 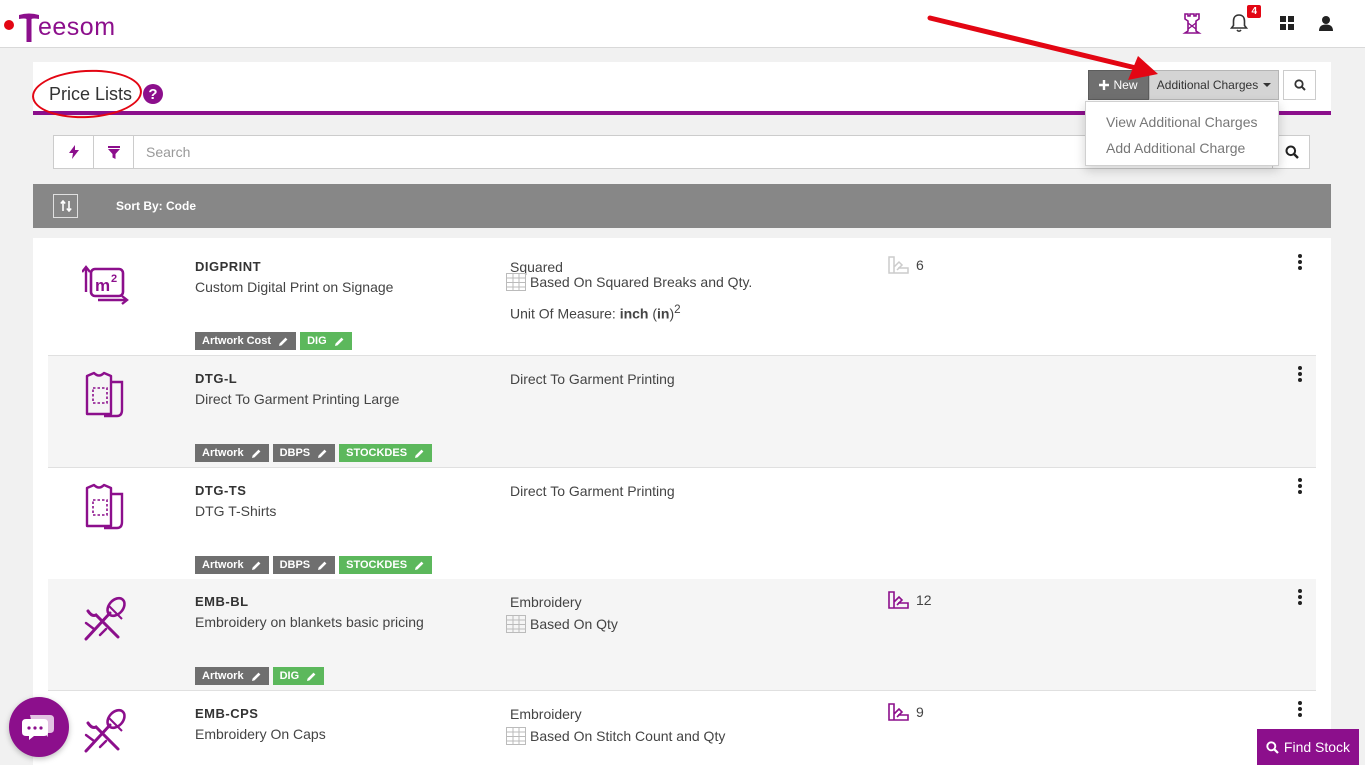 What do you see at coordinates (1182, 124) in the screenshot?
I see `view-additional-charges-item: View Additional Charges` at bounding box center [1182, 124].